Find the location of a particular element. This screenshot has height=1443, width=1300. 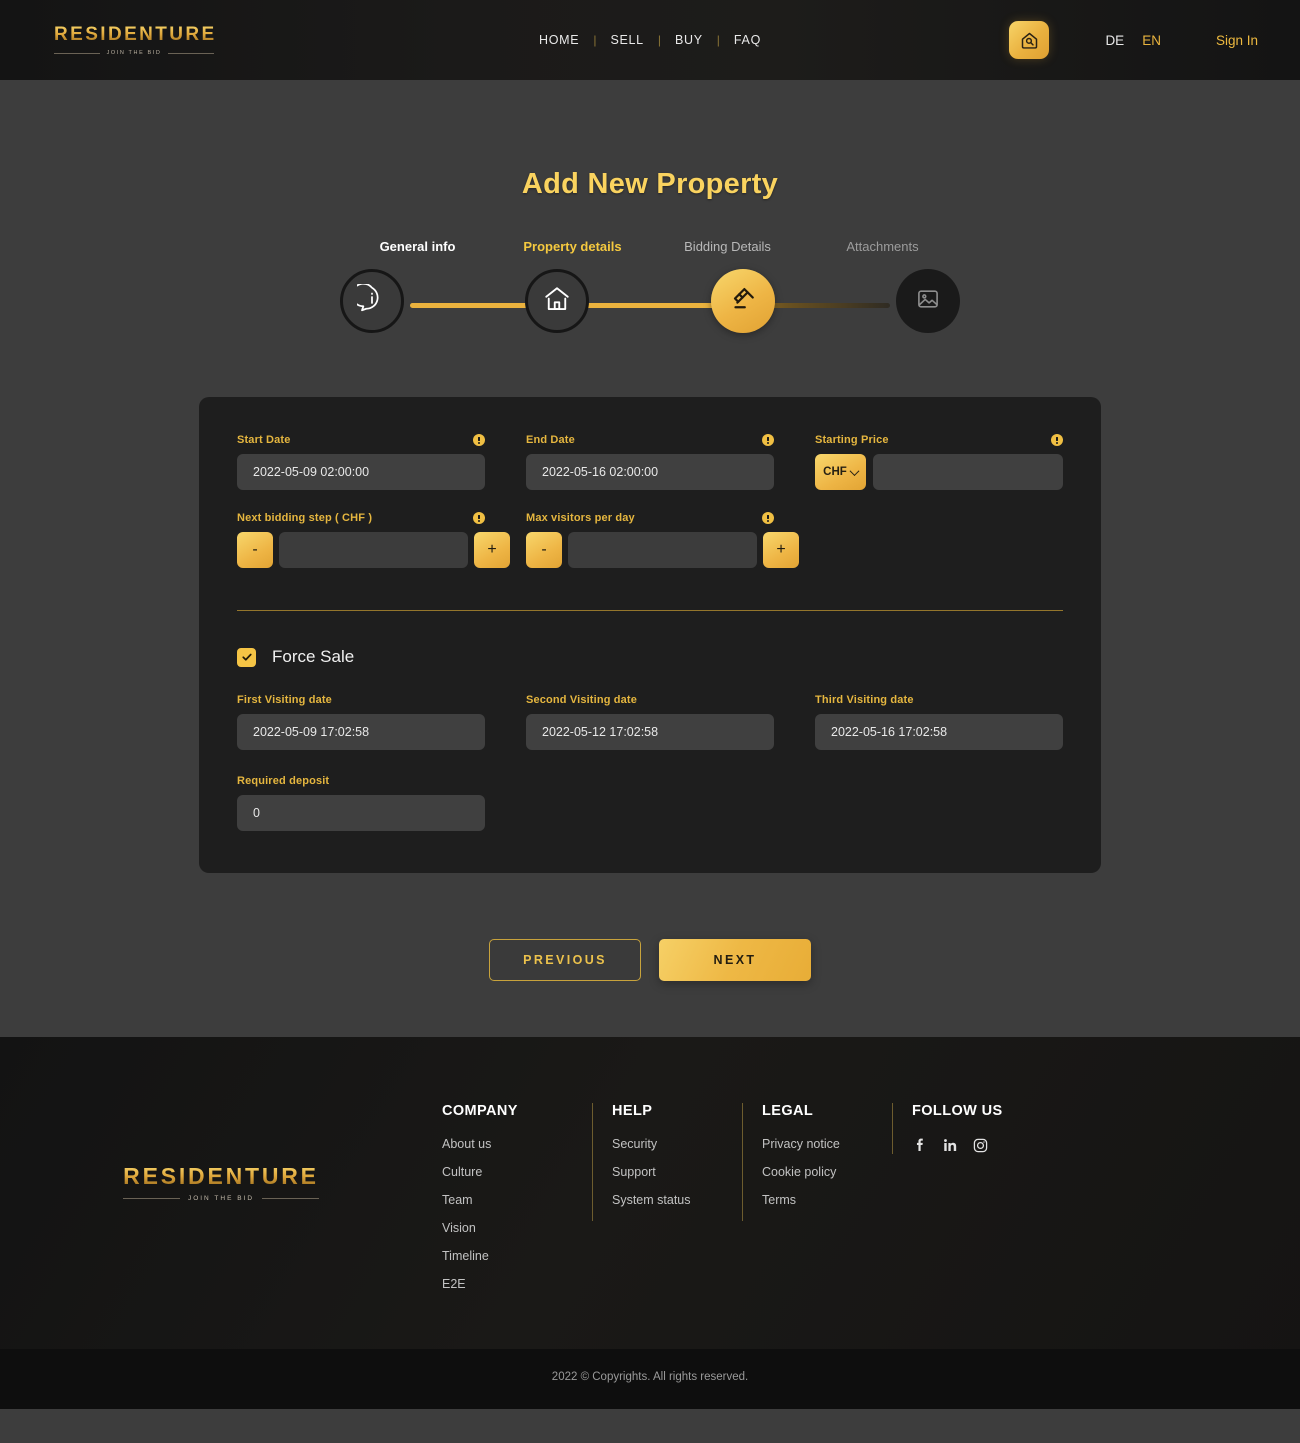

footer-logo: RESIDENTURE JOIN THE BID is located at coordinates (221, 1152).